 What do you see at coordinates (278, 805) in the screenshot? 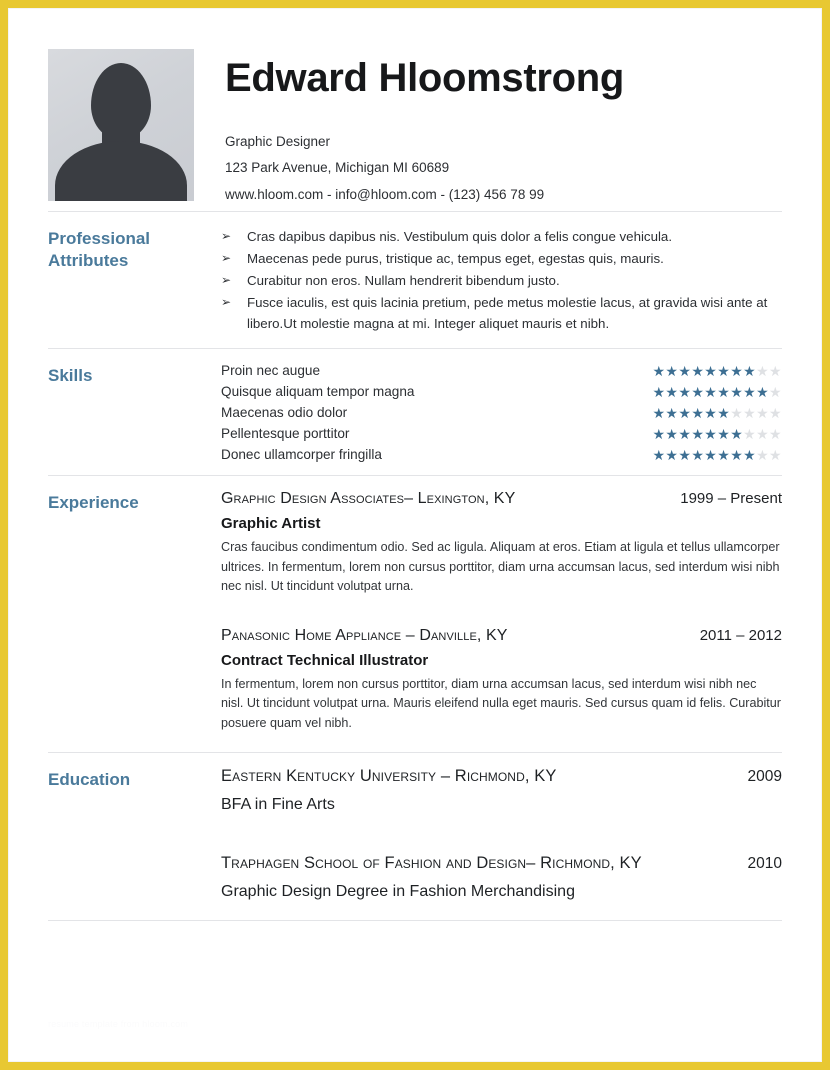
I see `degree-name: BFA in Fine Arts` at bounding box center [278, 805].